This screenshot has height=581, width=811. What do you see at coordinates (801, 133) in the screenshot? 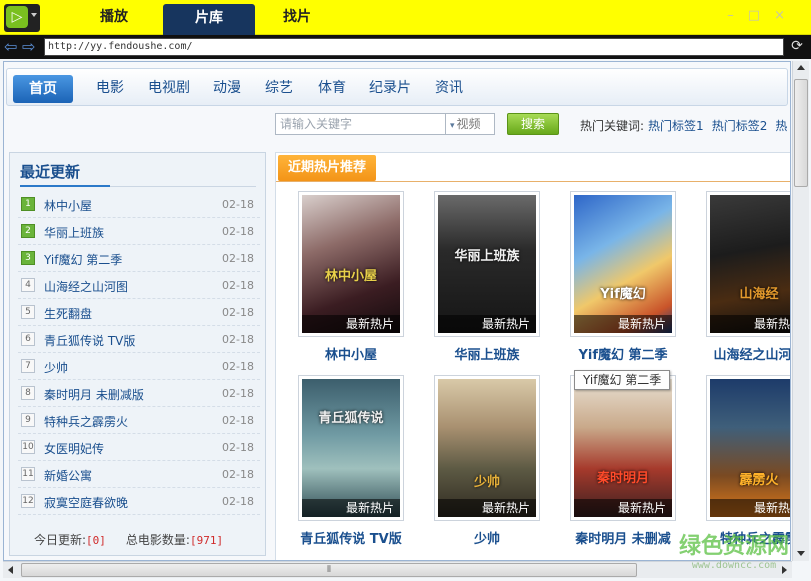
I see `scroll-thumb` at bounding box center [801, 133].